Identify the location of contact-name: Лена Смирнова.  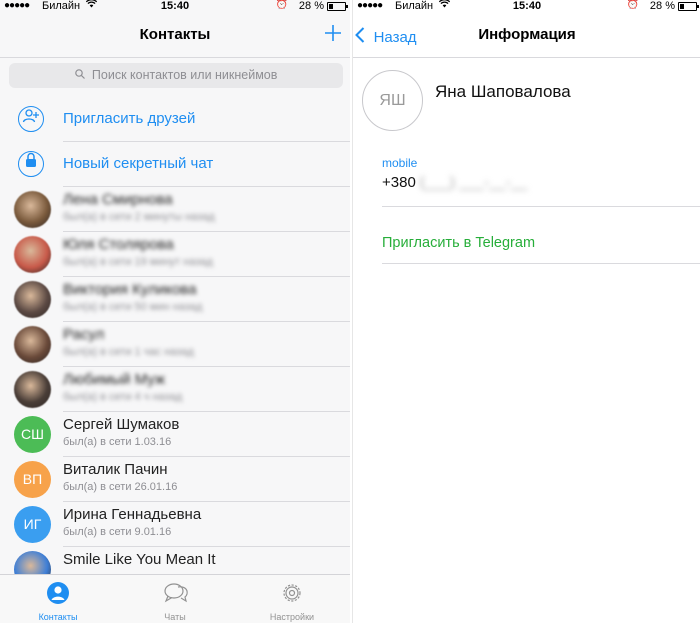
(118, 199).